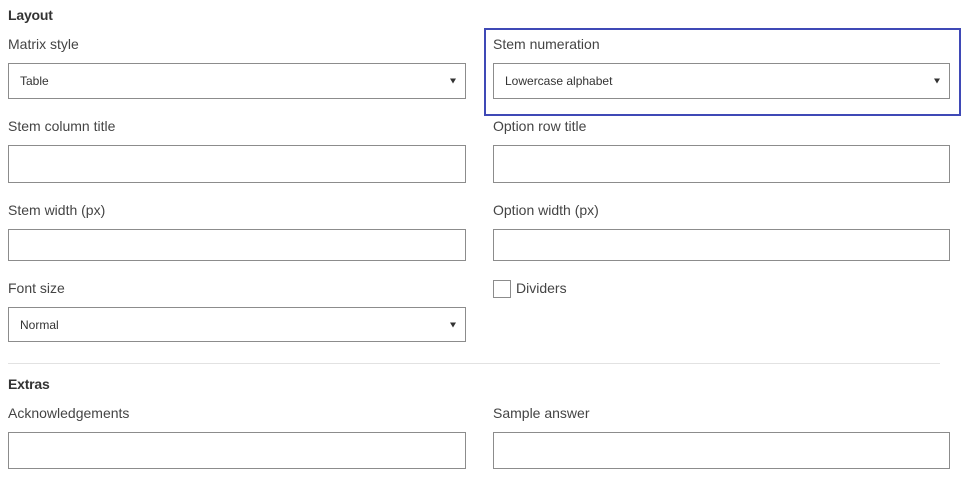 The width and height of the screenshot is (968, 497). I want to click on option-width-label: Option width (px), so click(546, 210).